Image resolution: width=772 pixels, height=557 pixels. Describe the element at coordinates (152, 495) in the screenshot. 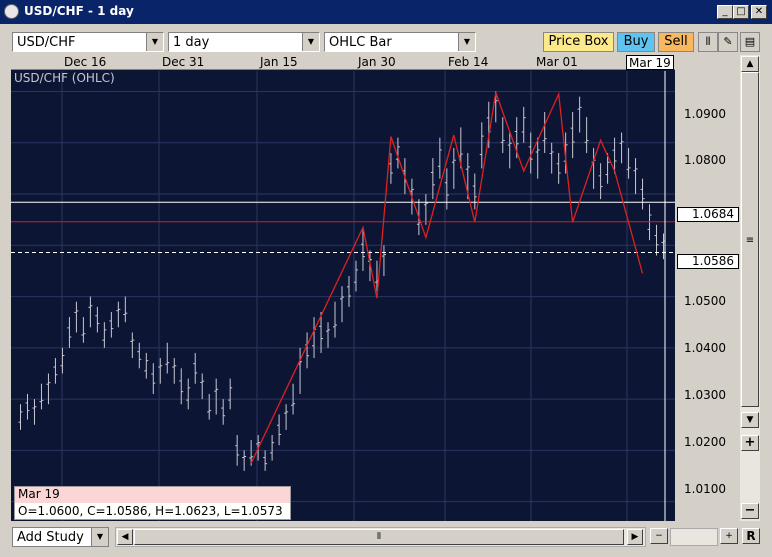

I see `info-date: Mar 19` at that location.